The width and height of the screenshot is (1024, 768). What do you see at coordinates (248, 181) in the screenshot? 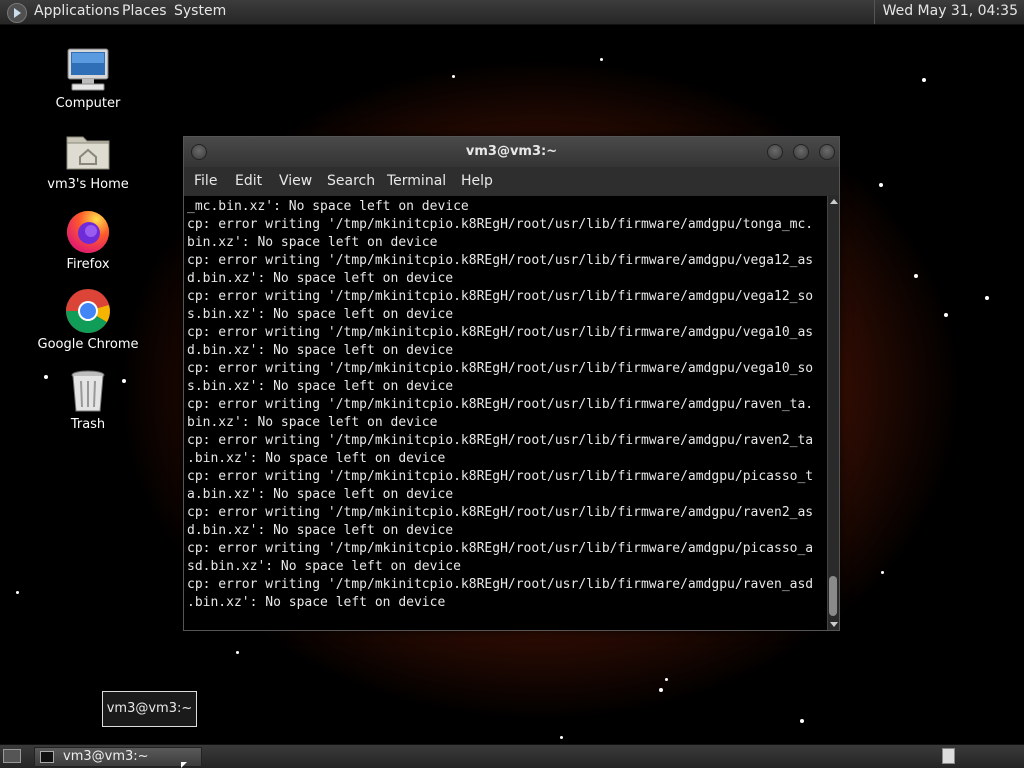
I see `menu-edit: Edit` at bounding box center [248, 181].